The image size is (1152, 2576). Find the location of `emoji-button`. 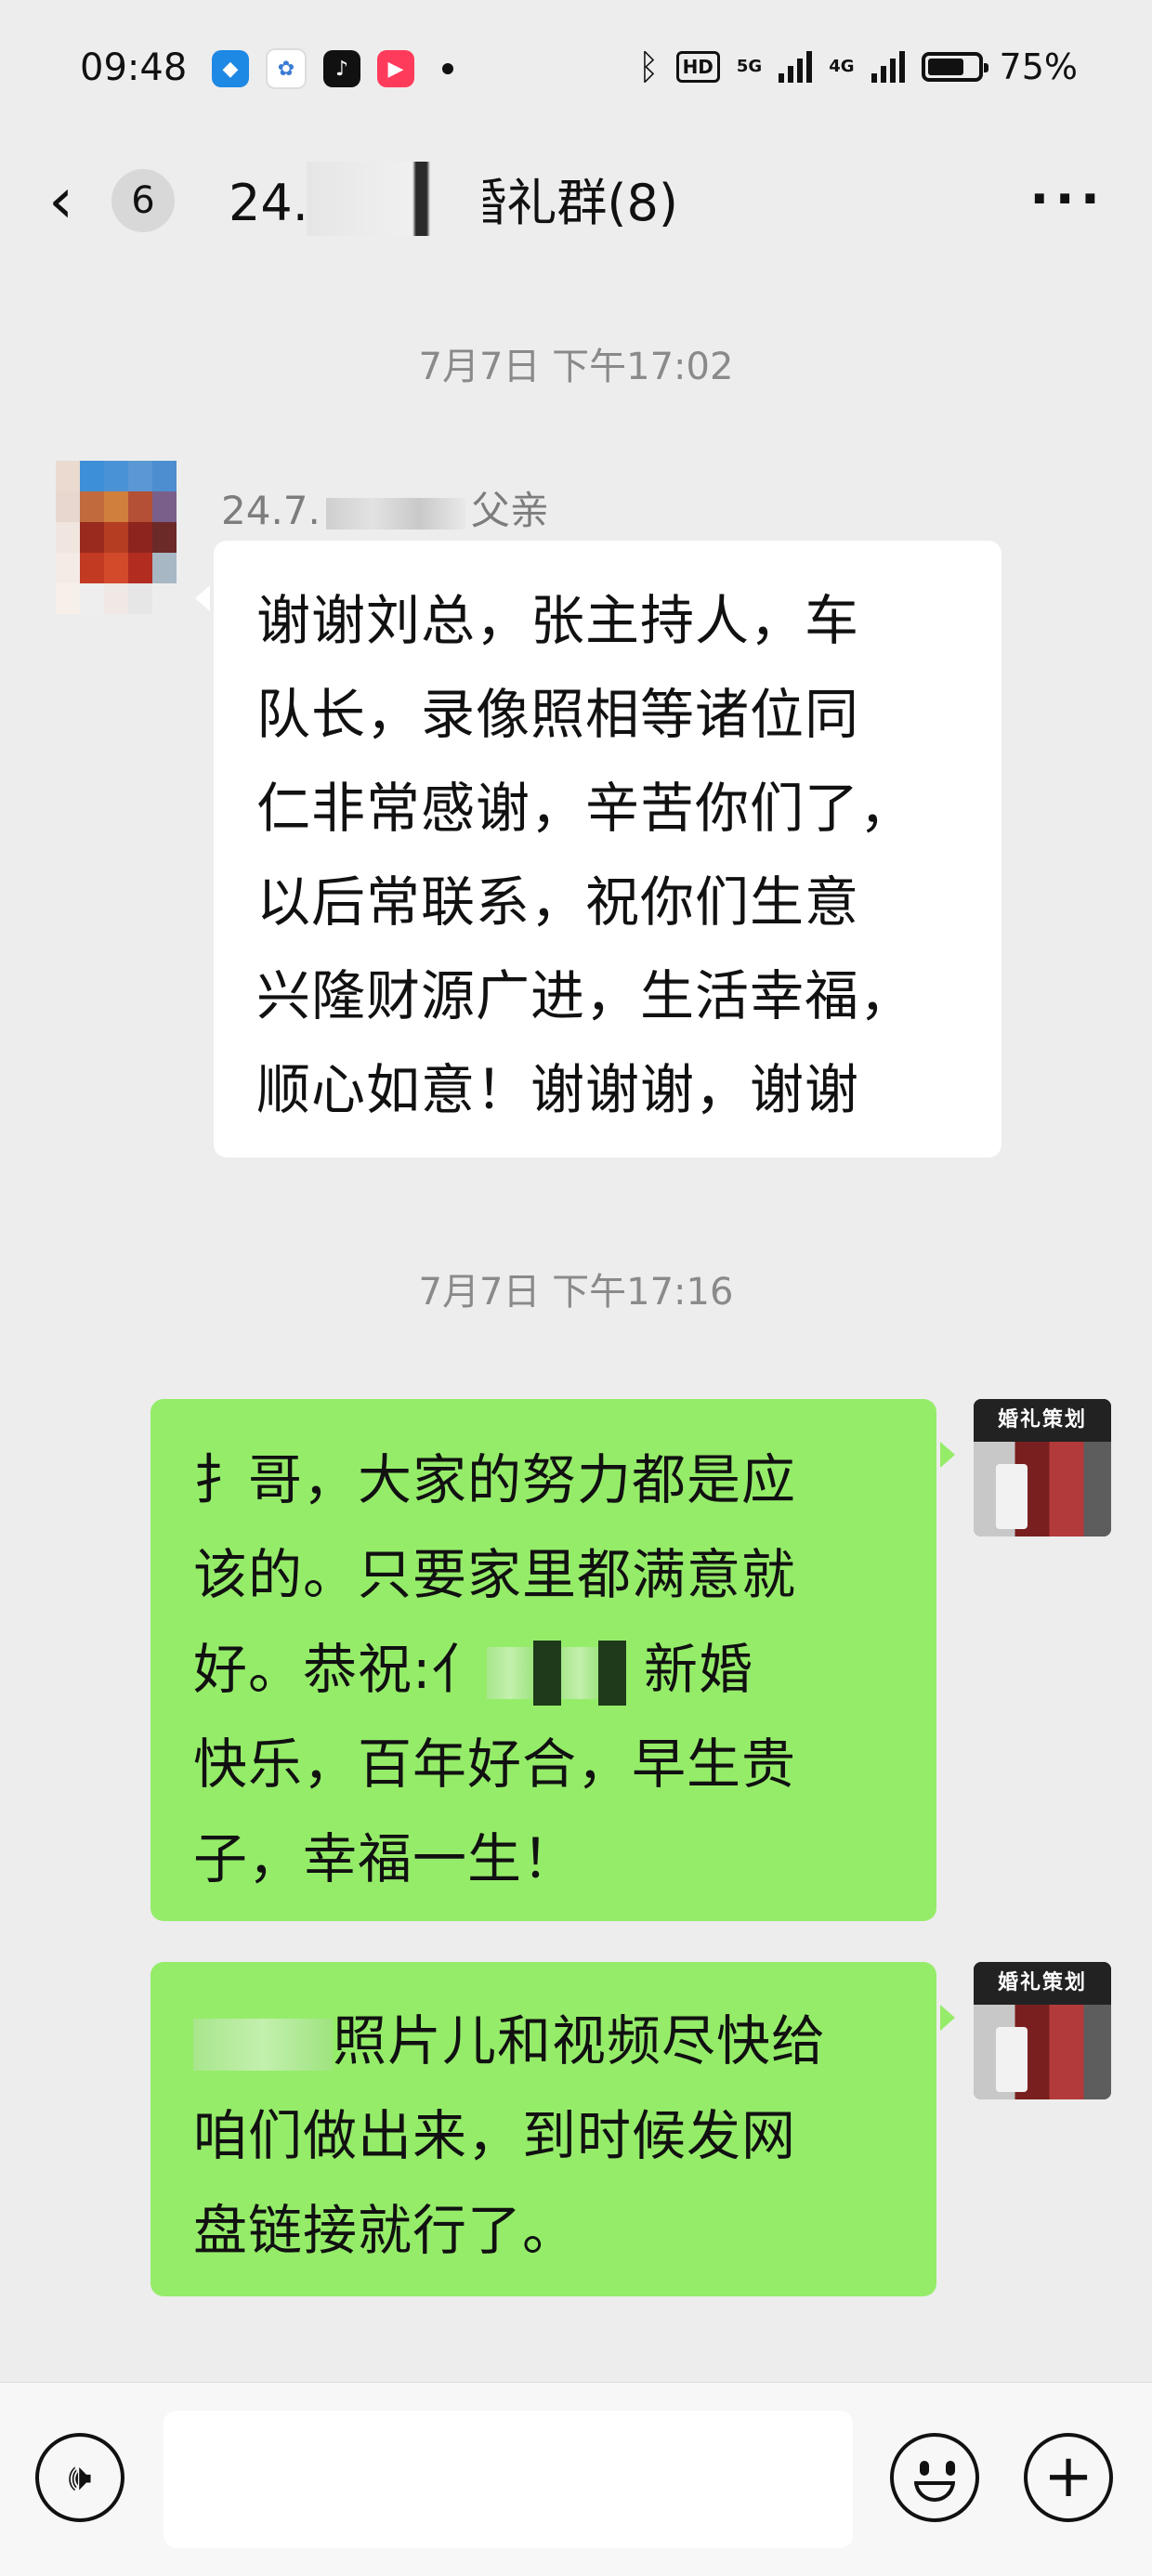

emoji-button is located at coordinates (934, 2478).